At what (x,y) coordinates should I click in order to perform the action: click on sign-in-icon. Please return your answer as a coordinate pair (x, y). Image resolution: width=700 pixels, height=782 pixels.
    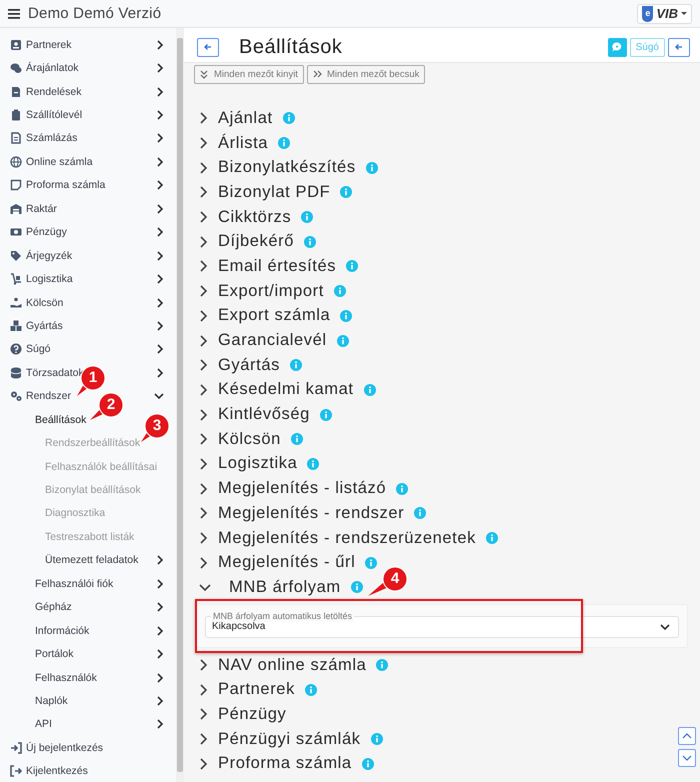
    Looking at the image, I should click on (16, 748).